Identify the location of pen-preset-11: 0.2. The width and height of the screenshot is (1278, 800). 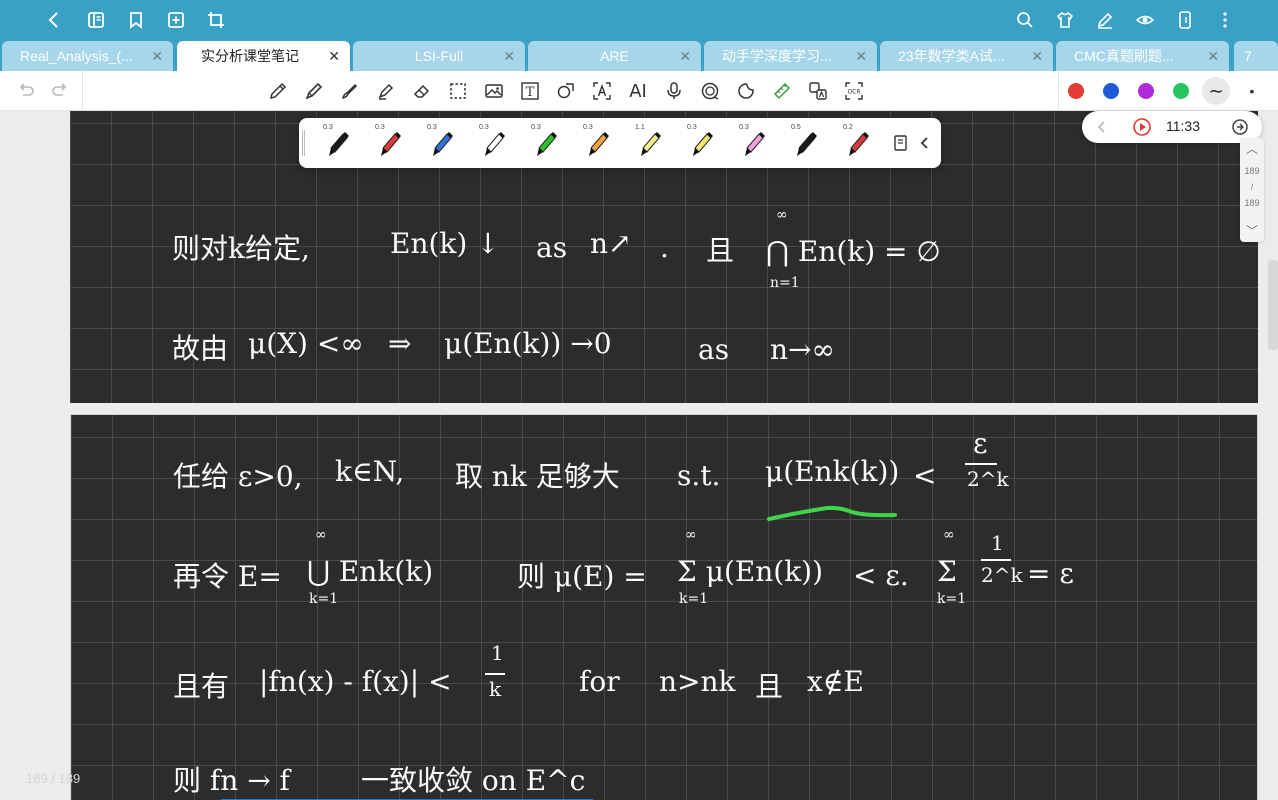
(855, 143).